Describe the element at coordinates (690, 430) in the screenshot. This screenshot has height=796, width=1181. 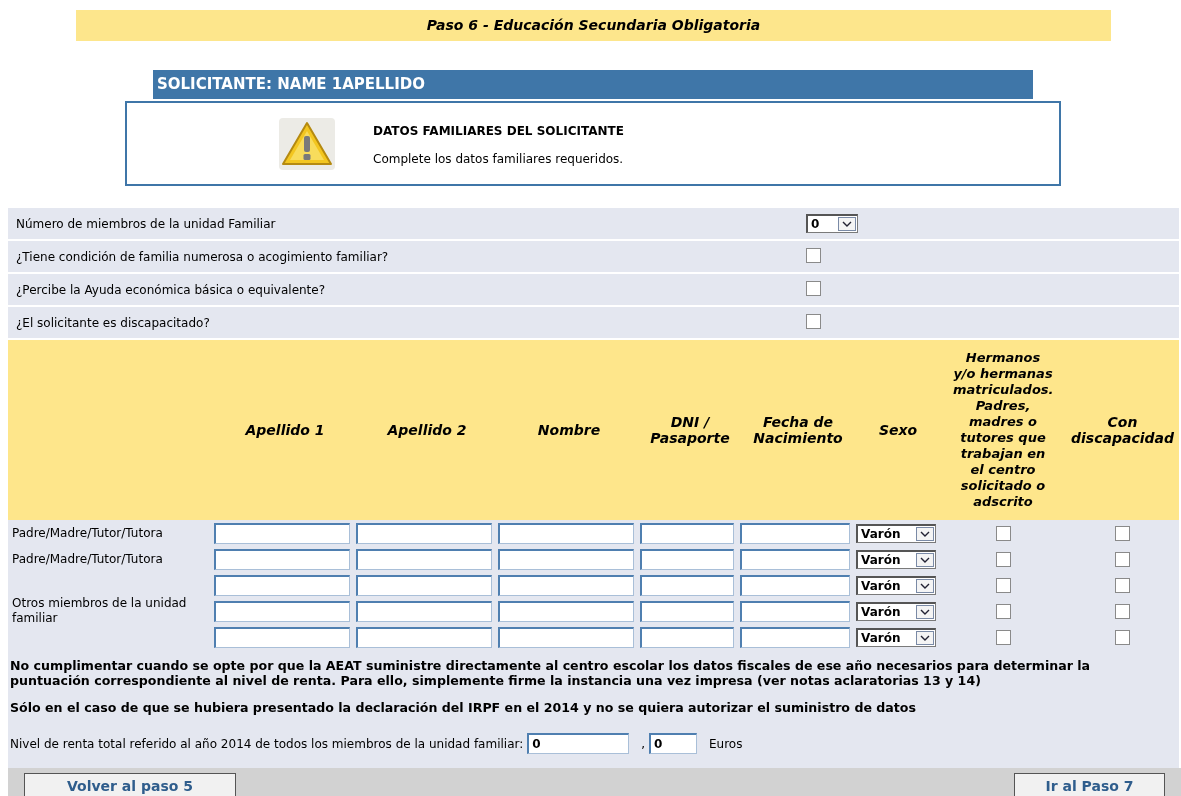
I see `column-header: DNI / Pasaporte` at that location.